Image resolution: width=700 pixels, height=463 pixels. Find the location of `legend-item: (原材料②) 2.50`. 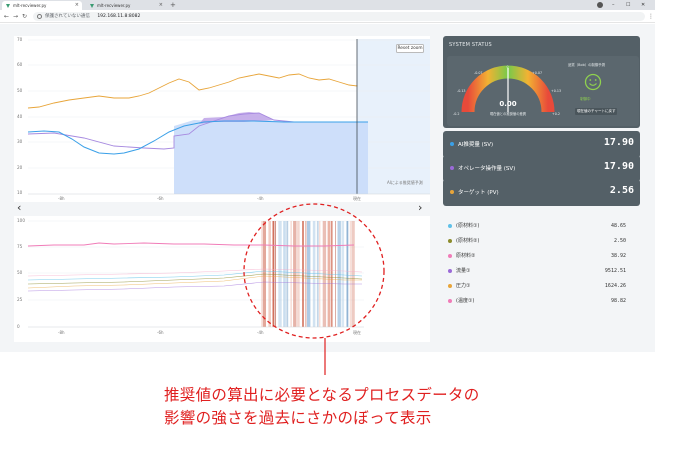

legend-item: (原材料②) 2.50 is located at coordinates (536, 241).